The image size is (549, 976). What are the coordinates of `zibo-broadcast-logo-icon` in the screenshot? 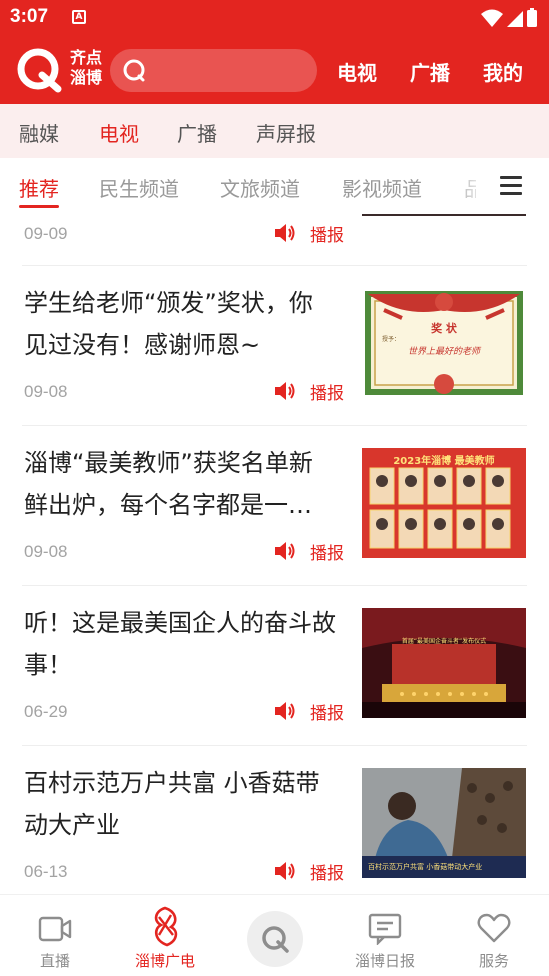 It's located at (166, 926).